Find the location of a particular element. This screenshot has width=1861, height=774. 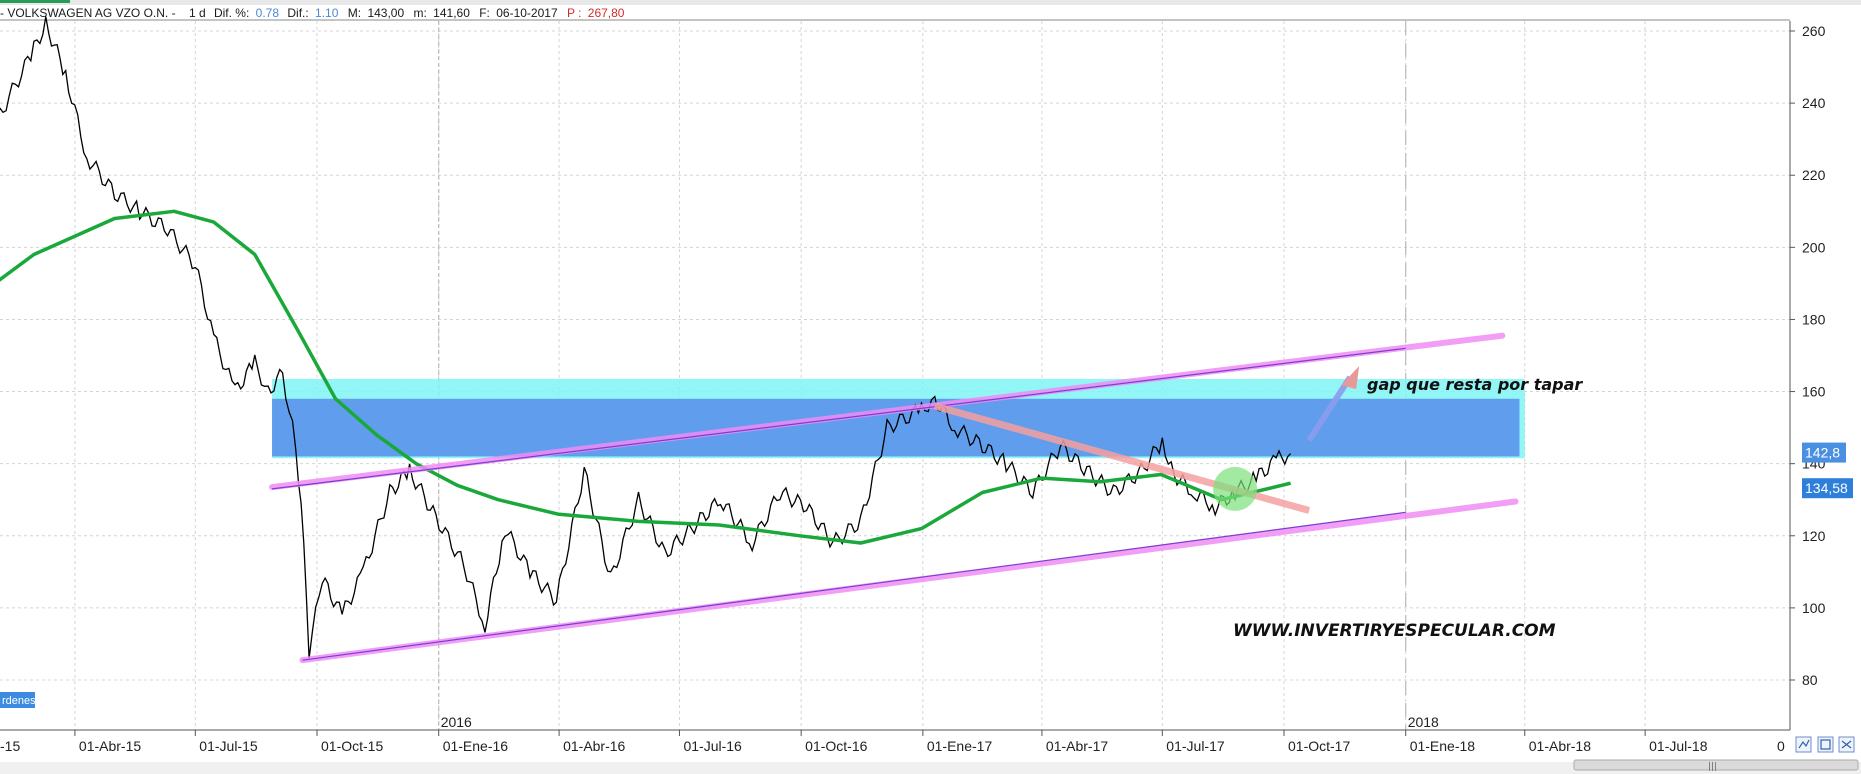

y-tick-label: 260 is located at coordinates (1814, 31).